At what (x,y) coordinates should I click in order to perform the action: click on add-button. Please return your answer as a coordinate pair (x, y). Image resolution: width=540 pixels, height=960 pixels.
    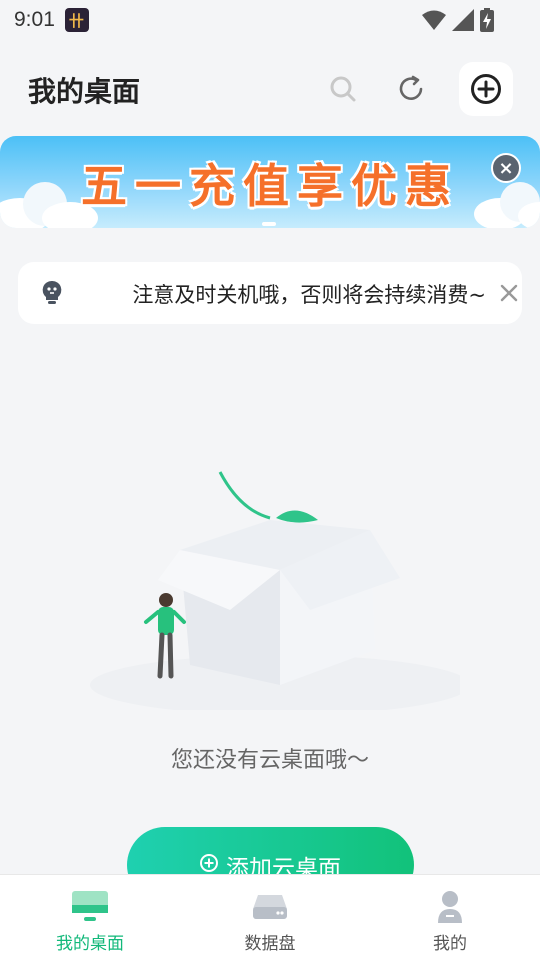
    Looking at the image, I should click on (486, 89).